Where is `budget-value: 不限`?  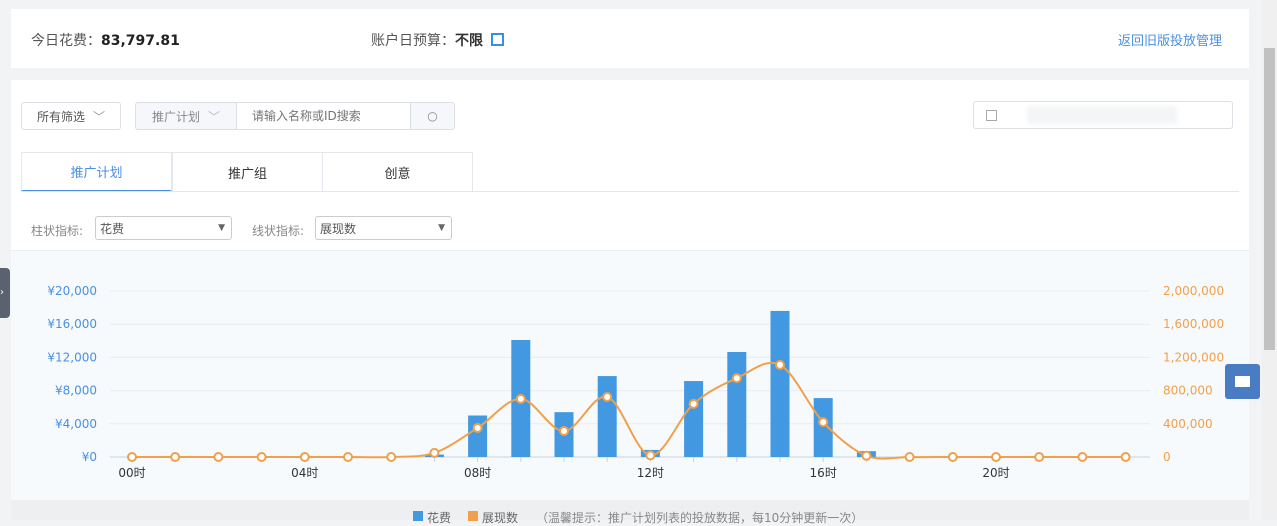
budget-value: 不限 is located at coordinates (469, 41).